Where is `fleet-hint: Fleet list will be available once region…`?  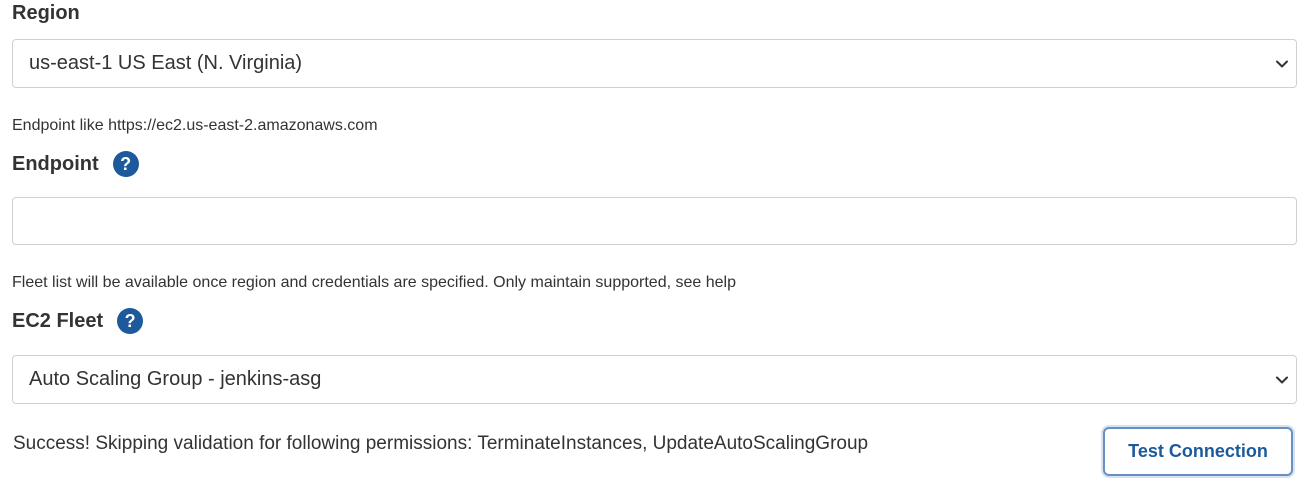 fleet-hint: Fleet list will be available once region… is located at coordinates (374, 282).